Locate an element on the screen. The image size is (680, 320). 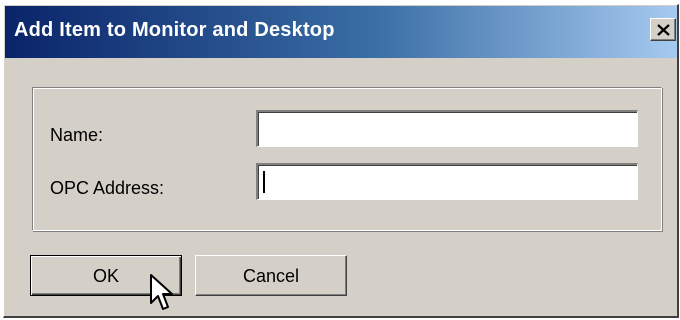
cancel-button: Cancel is located at coordinates (271, 275).